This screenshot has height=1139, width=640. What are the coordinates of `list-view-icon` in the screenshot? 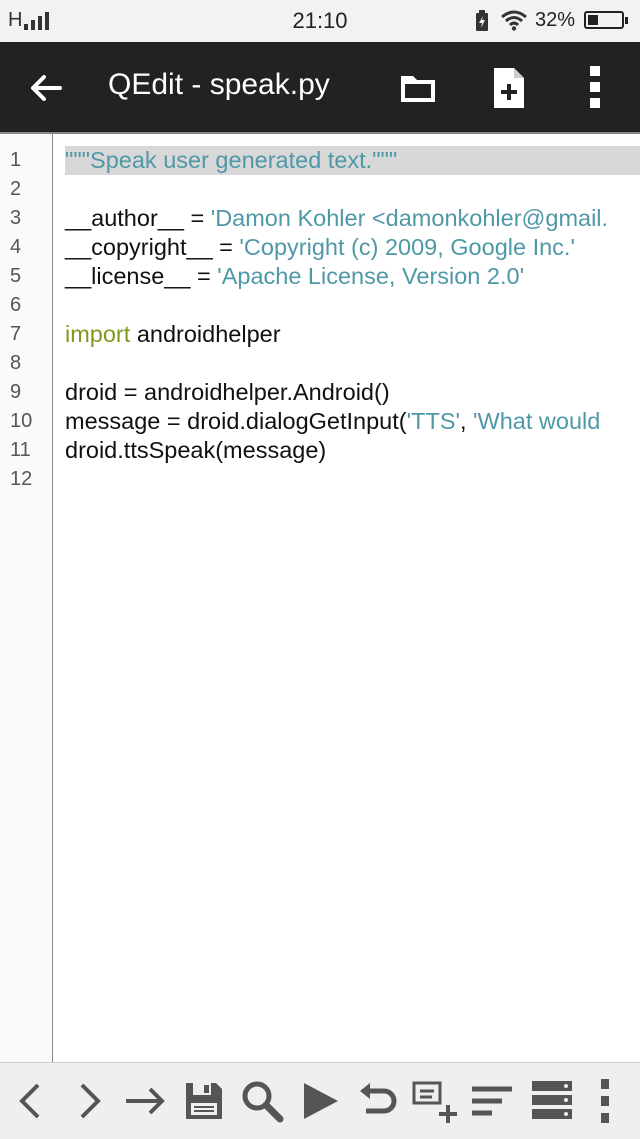 It's located at (552, 1100).